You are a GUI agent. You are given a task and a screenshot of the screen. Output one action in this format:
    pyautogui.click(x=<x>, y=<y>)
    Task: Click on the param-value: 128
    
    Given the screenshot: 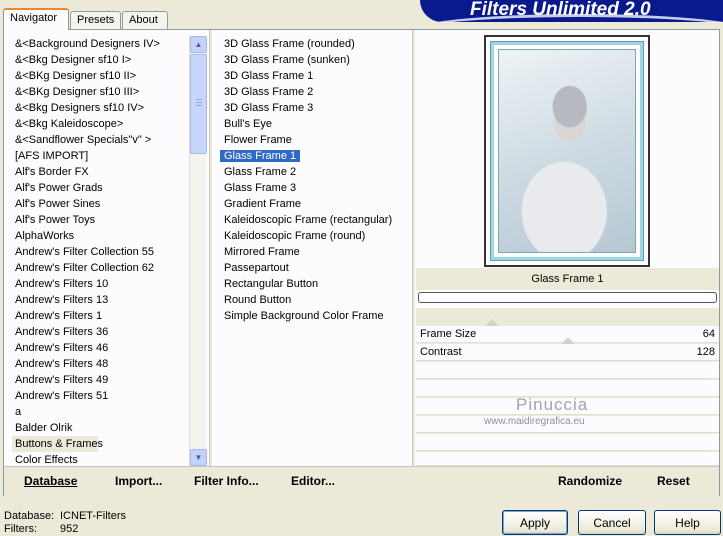 What is the action you would take?
    pyautogui.click(x=705, y=352)
    